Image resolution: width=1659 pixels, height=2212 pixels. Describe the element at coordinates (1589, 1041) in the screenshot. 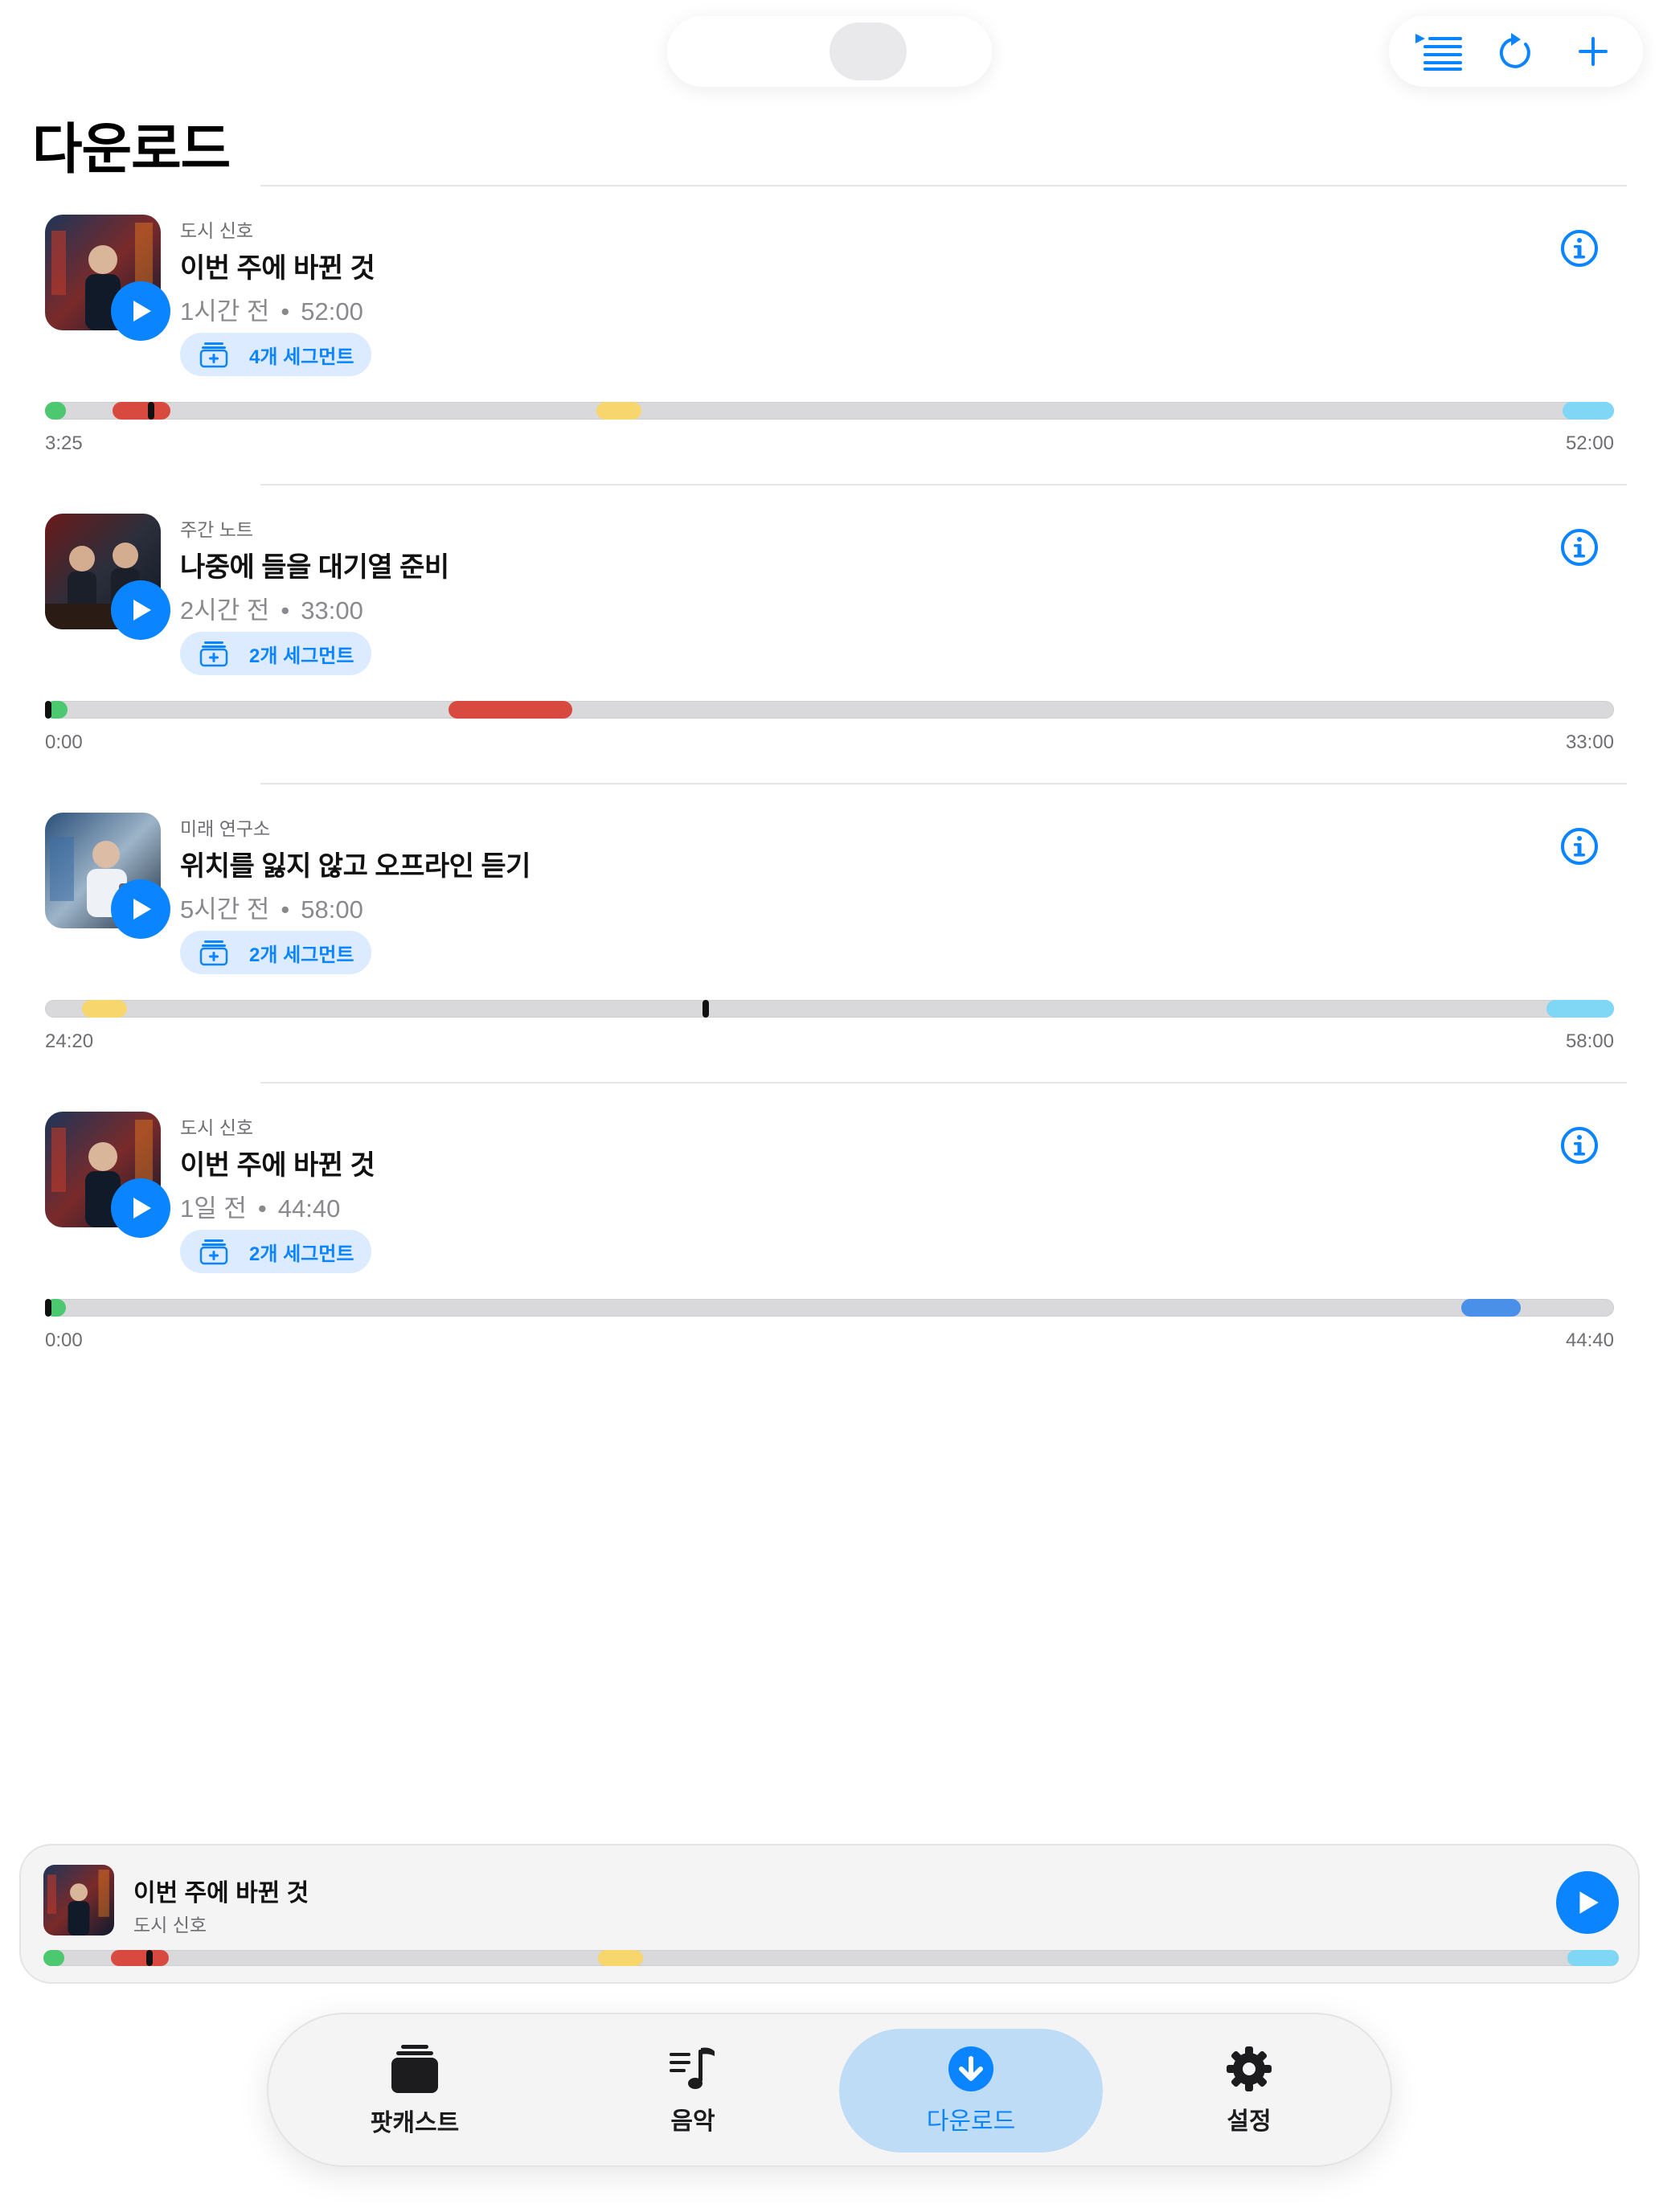

I see `progress-end-time: 58:00` at that location.